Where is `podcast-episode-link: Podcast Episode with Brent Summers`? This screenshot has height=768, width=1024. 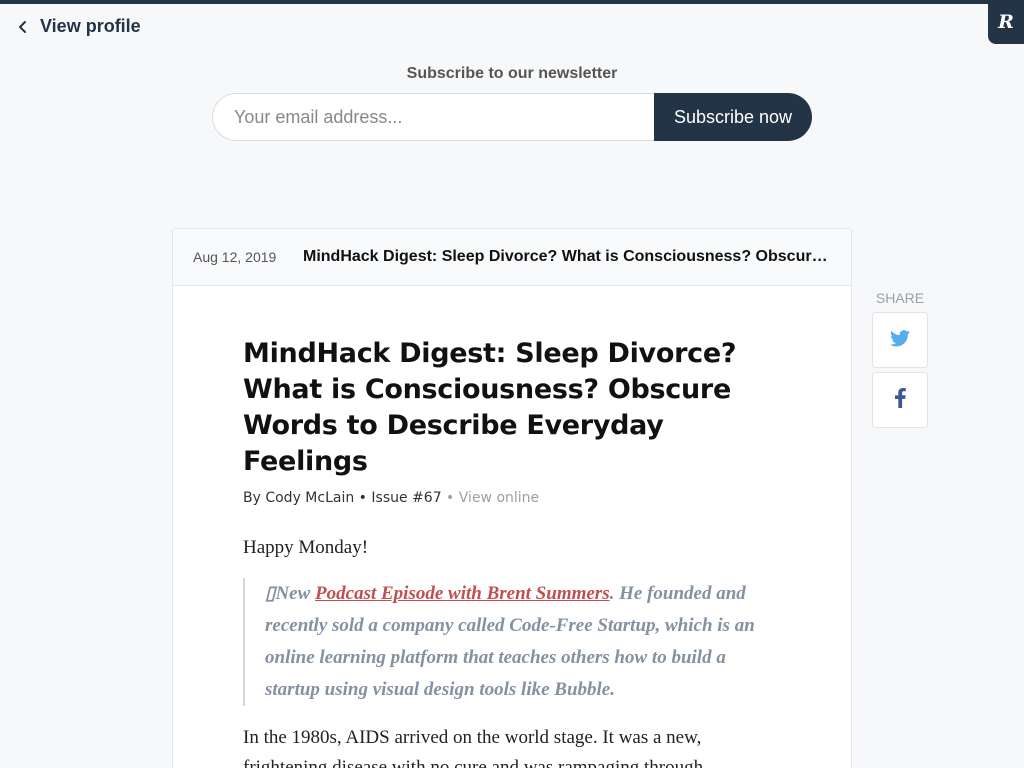
podcast-episode-link: Podcast Episode with Brent Summers is located at coordinates (462, 593).